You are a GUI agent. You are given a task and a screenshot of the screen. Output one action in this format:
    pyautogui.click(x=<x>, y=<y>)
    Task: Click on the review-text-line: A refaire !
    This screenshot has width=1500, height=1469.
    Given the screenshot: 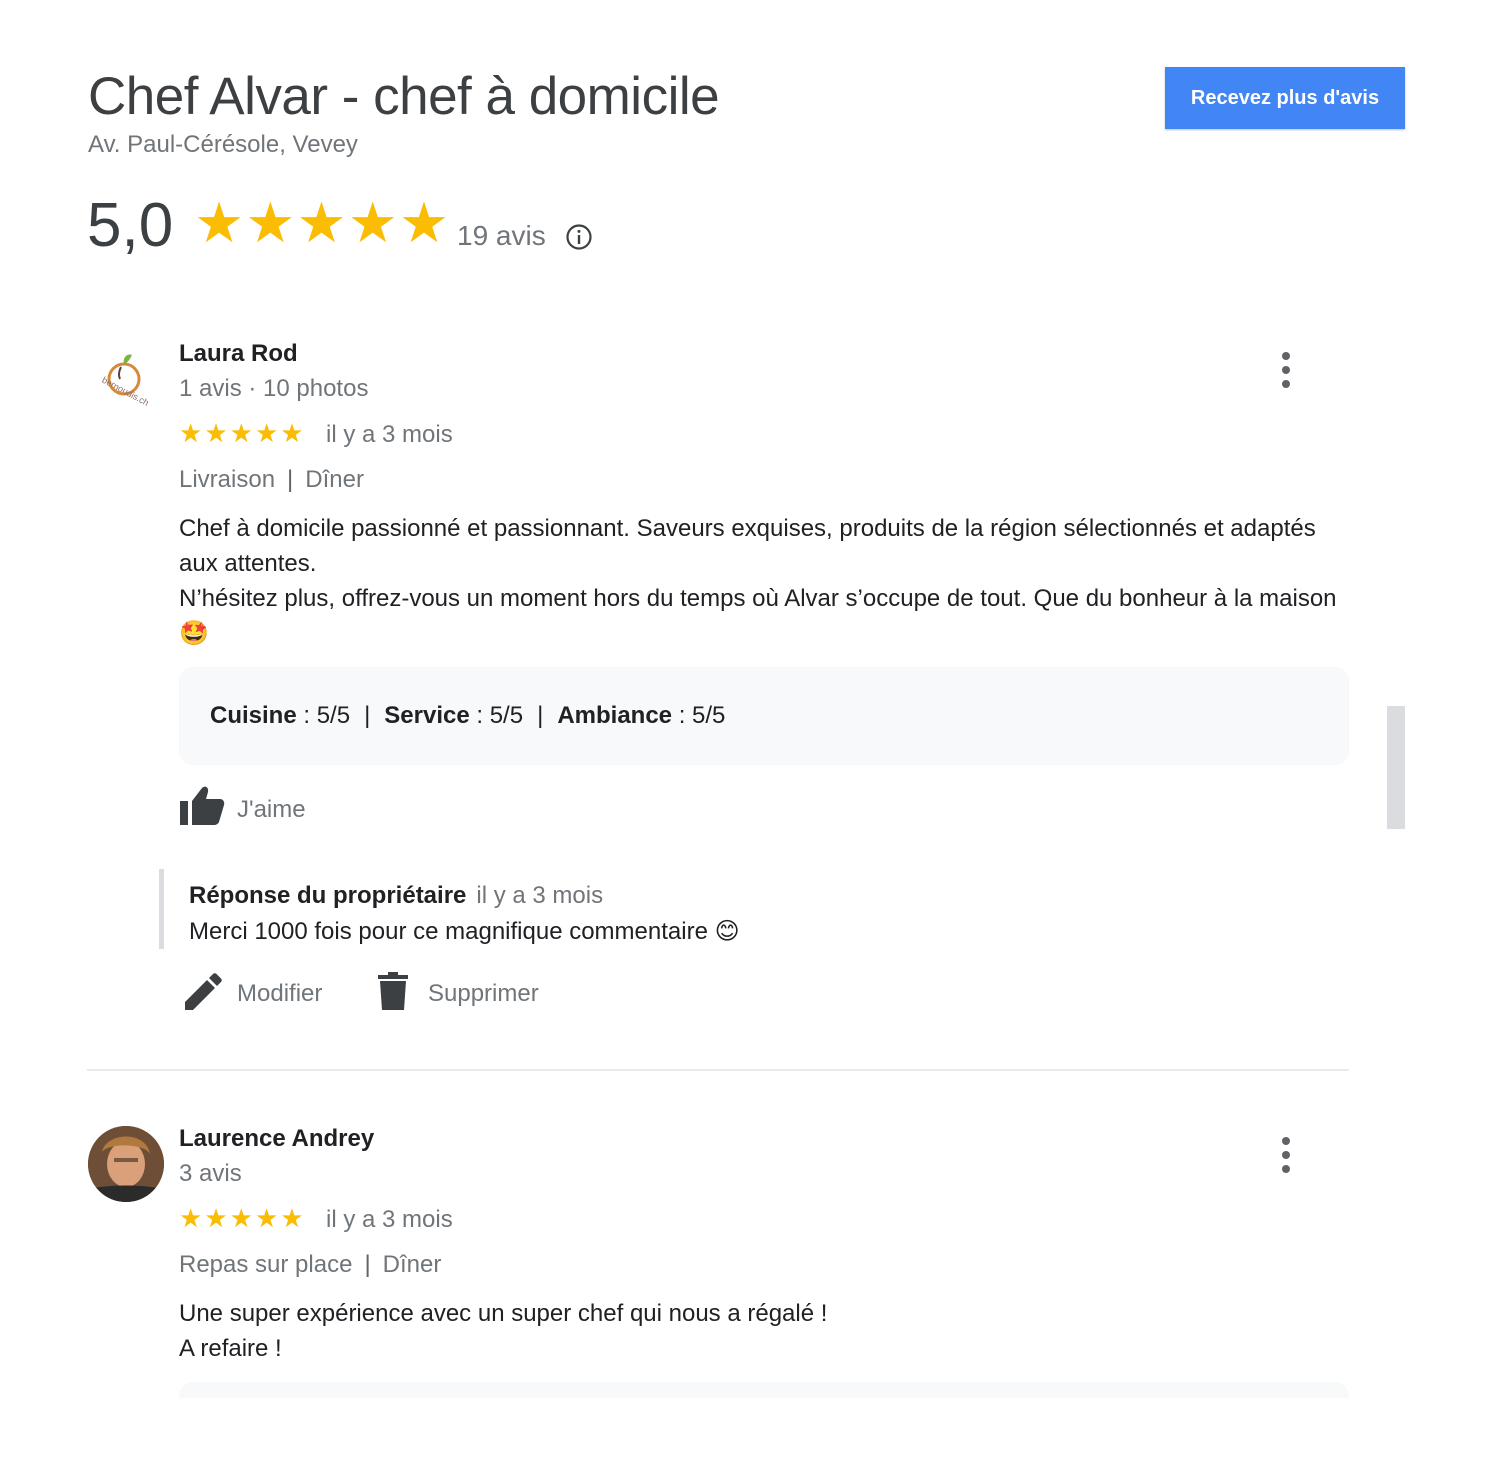 What is the action you would take?
    pyautogui.click(x=230, y=1348)
    